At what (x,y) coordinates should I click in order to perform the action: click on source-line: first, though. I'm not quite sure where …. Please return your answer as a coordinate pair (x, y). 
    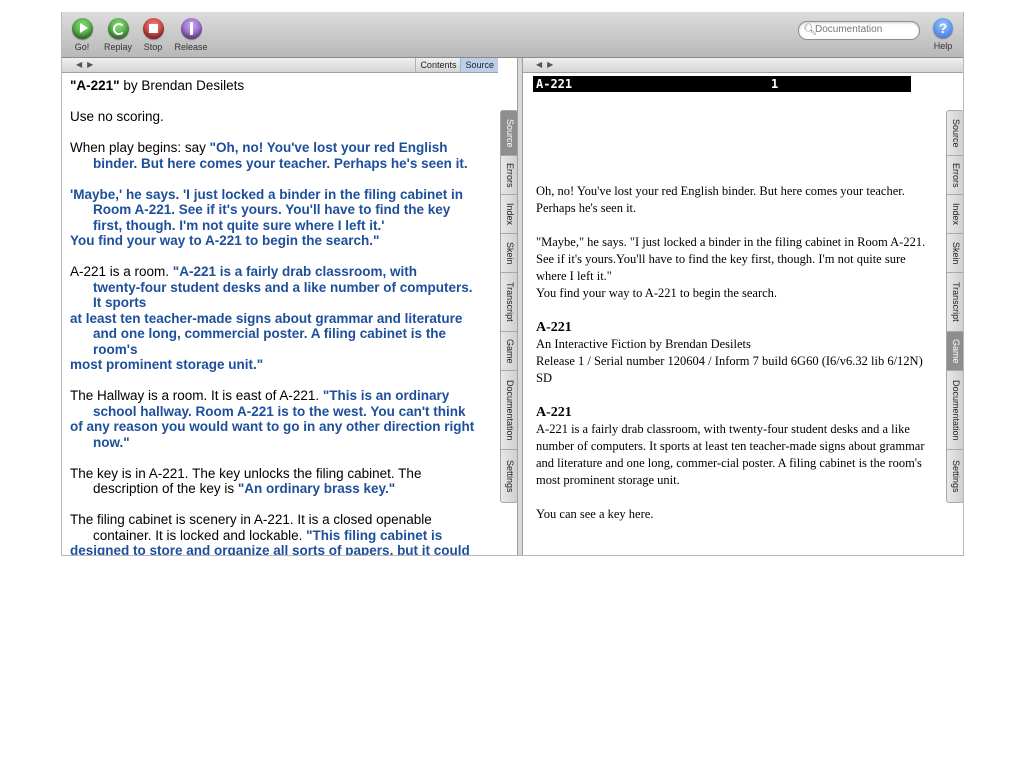
    Looking at the image, I should click on (284, 226).